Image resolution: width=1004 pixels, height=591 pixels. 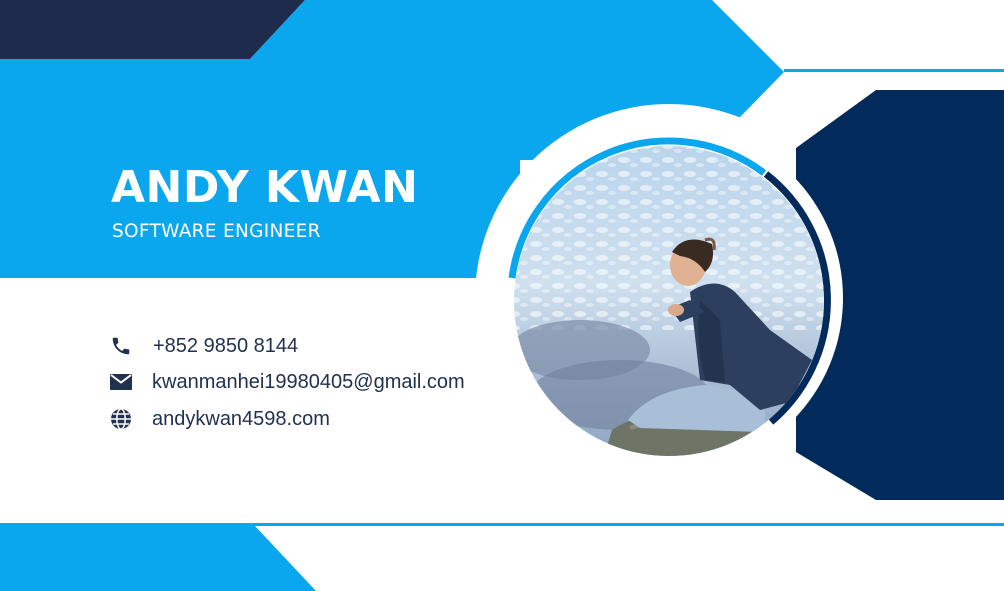 I want to click on contact-website: andykwan4598.com, so click(x=219, y=419).